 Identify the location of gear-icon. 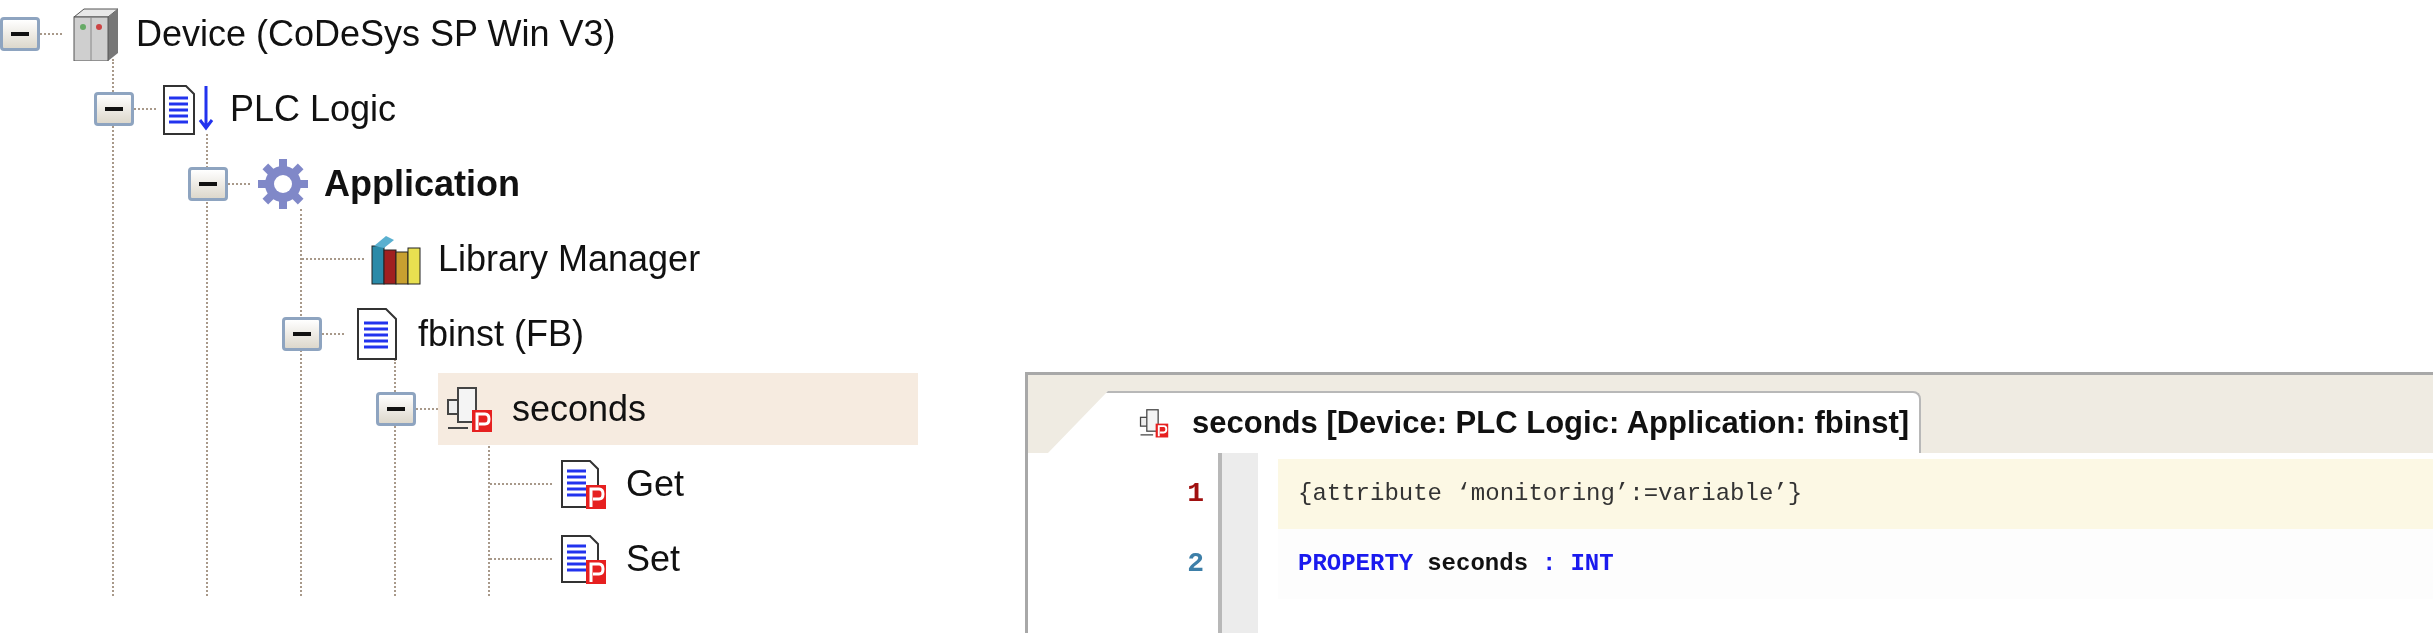
(283, 183).